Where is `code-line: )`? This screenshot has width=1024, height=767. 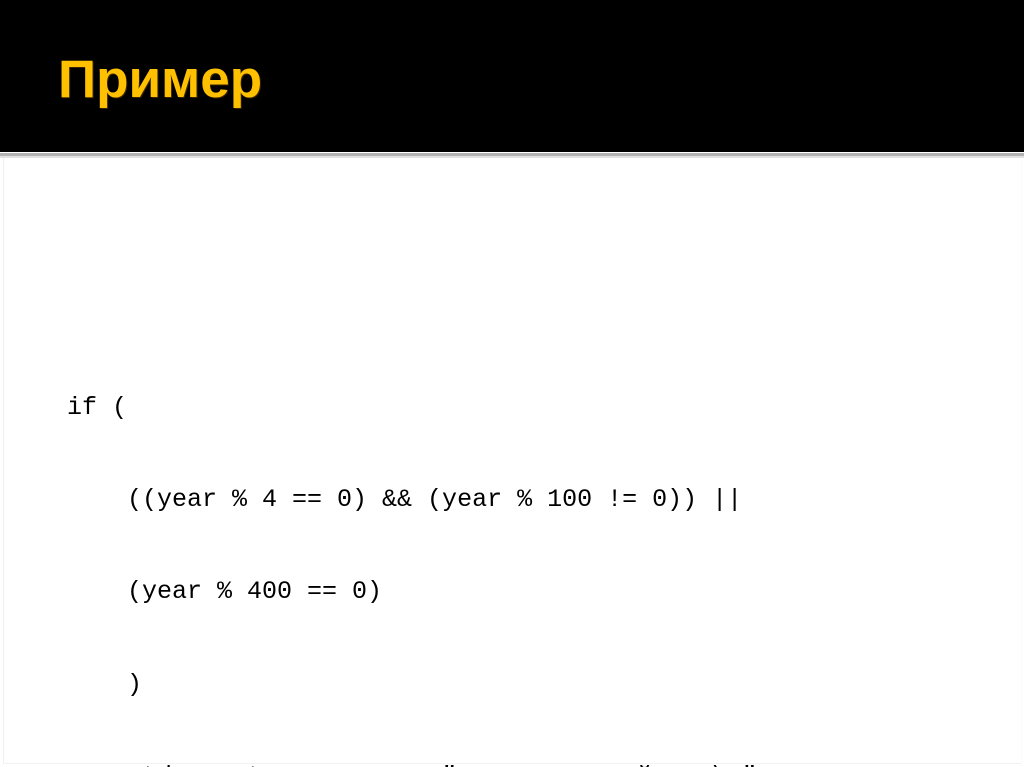
code-line: ) is located at coordinates (105, 684).